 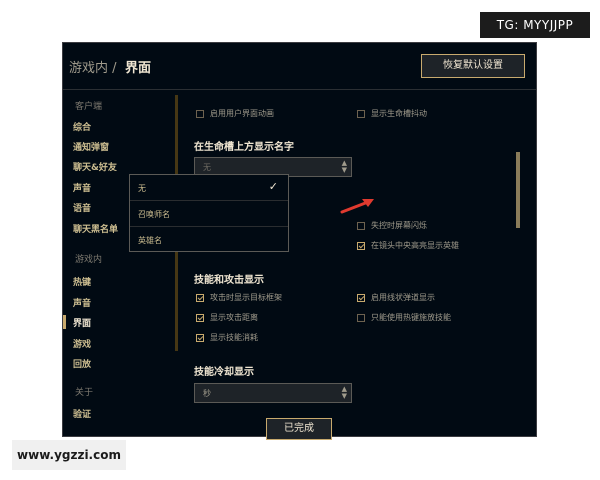 I want to click on show-target-frame-checkbox, so click(x=200, y=297).